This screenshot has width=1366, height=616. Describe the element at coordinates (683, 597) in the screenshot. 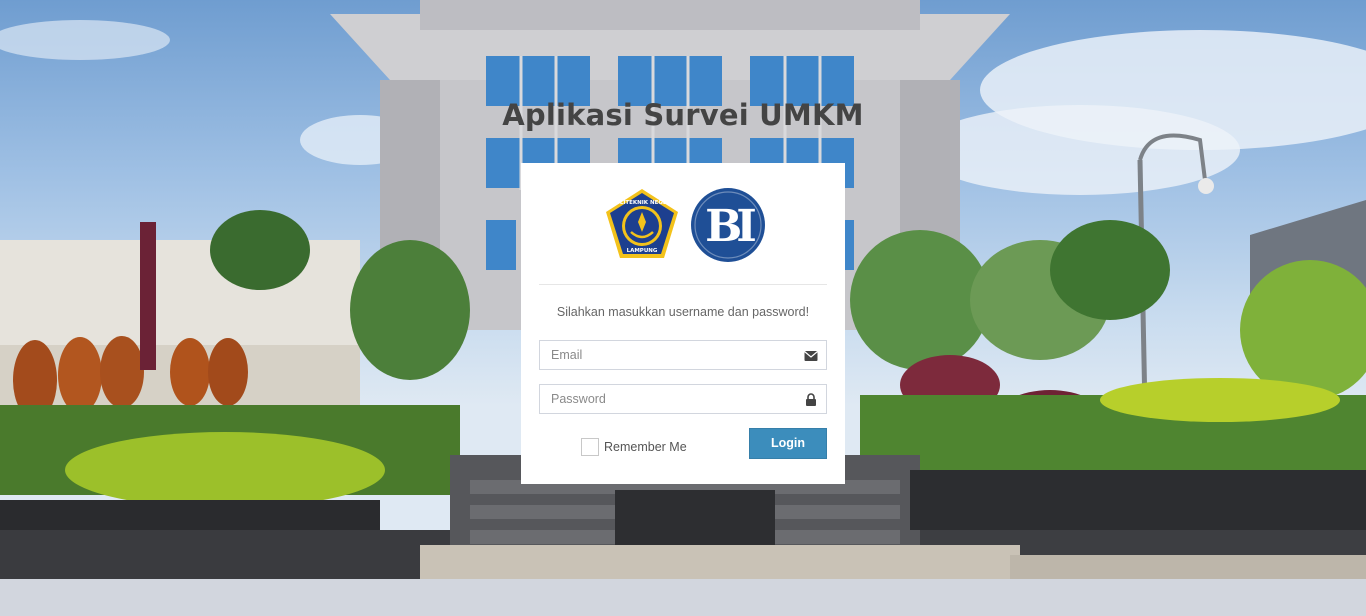

I see `page-footer-band` at that location.